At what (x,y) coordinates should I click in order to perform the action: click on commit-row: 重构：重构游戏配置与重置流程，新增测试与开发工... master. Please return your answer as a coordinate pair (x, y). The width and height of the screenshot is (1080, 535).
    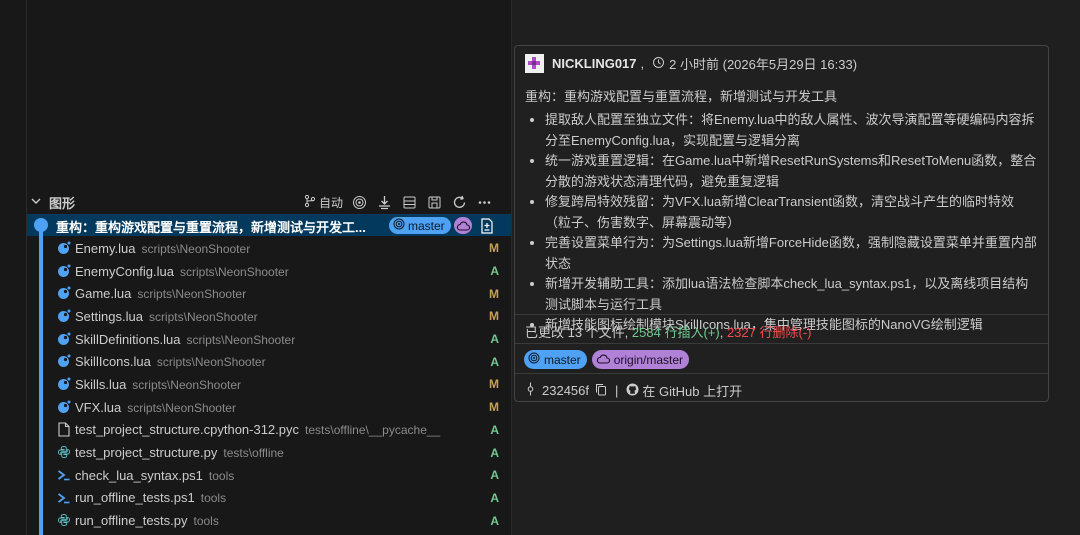
    Looking at the image, I should click on (269, 225).